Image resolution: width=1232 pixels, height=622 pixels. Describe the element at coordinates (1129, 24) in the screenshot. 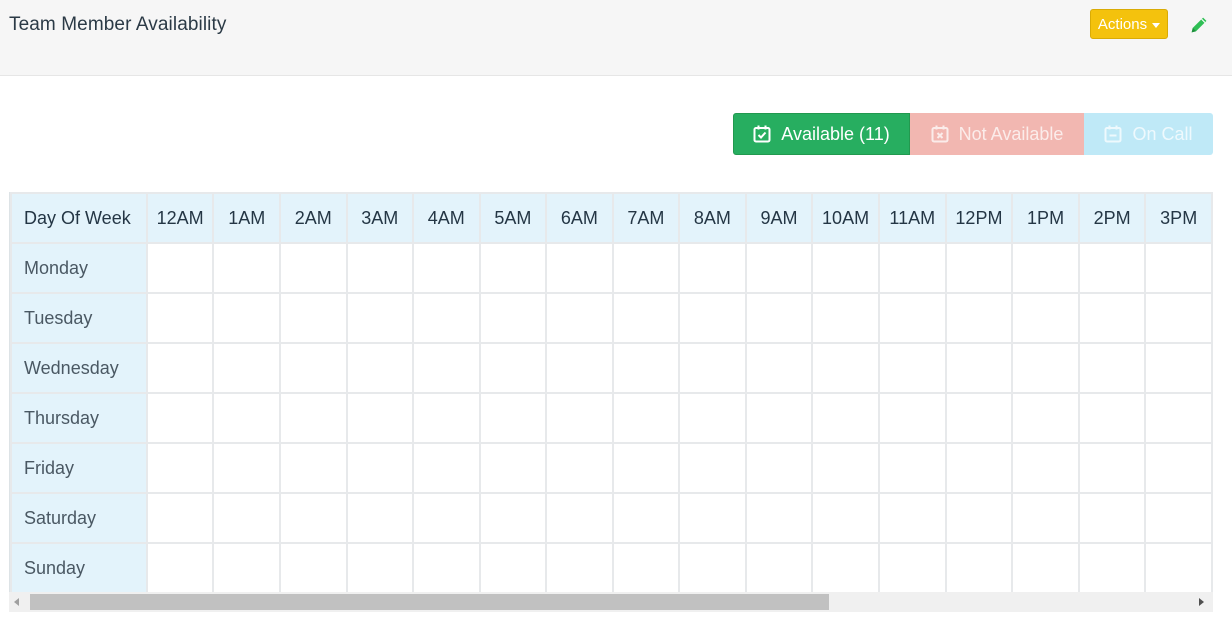

I see `actions-dropdown-button: Actions` at that location.